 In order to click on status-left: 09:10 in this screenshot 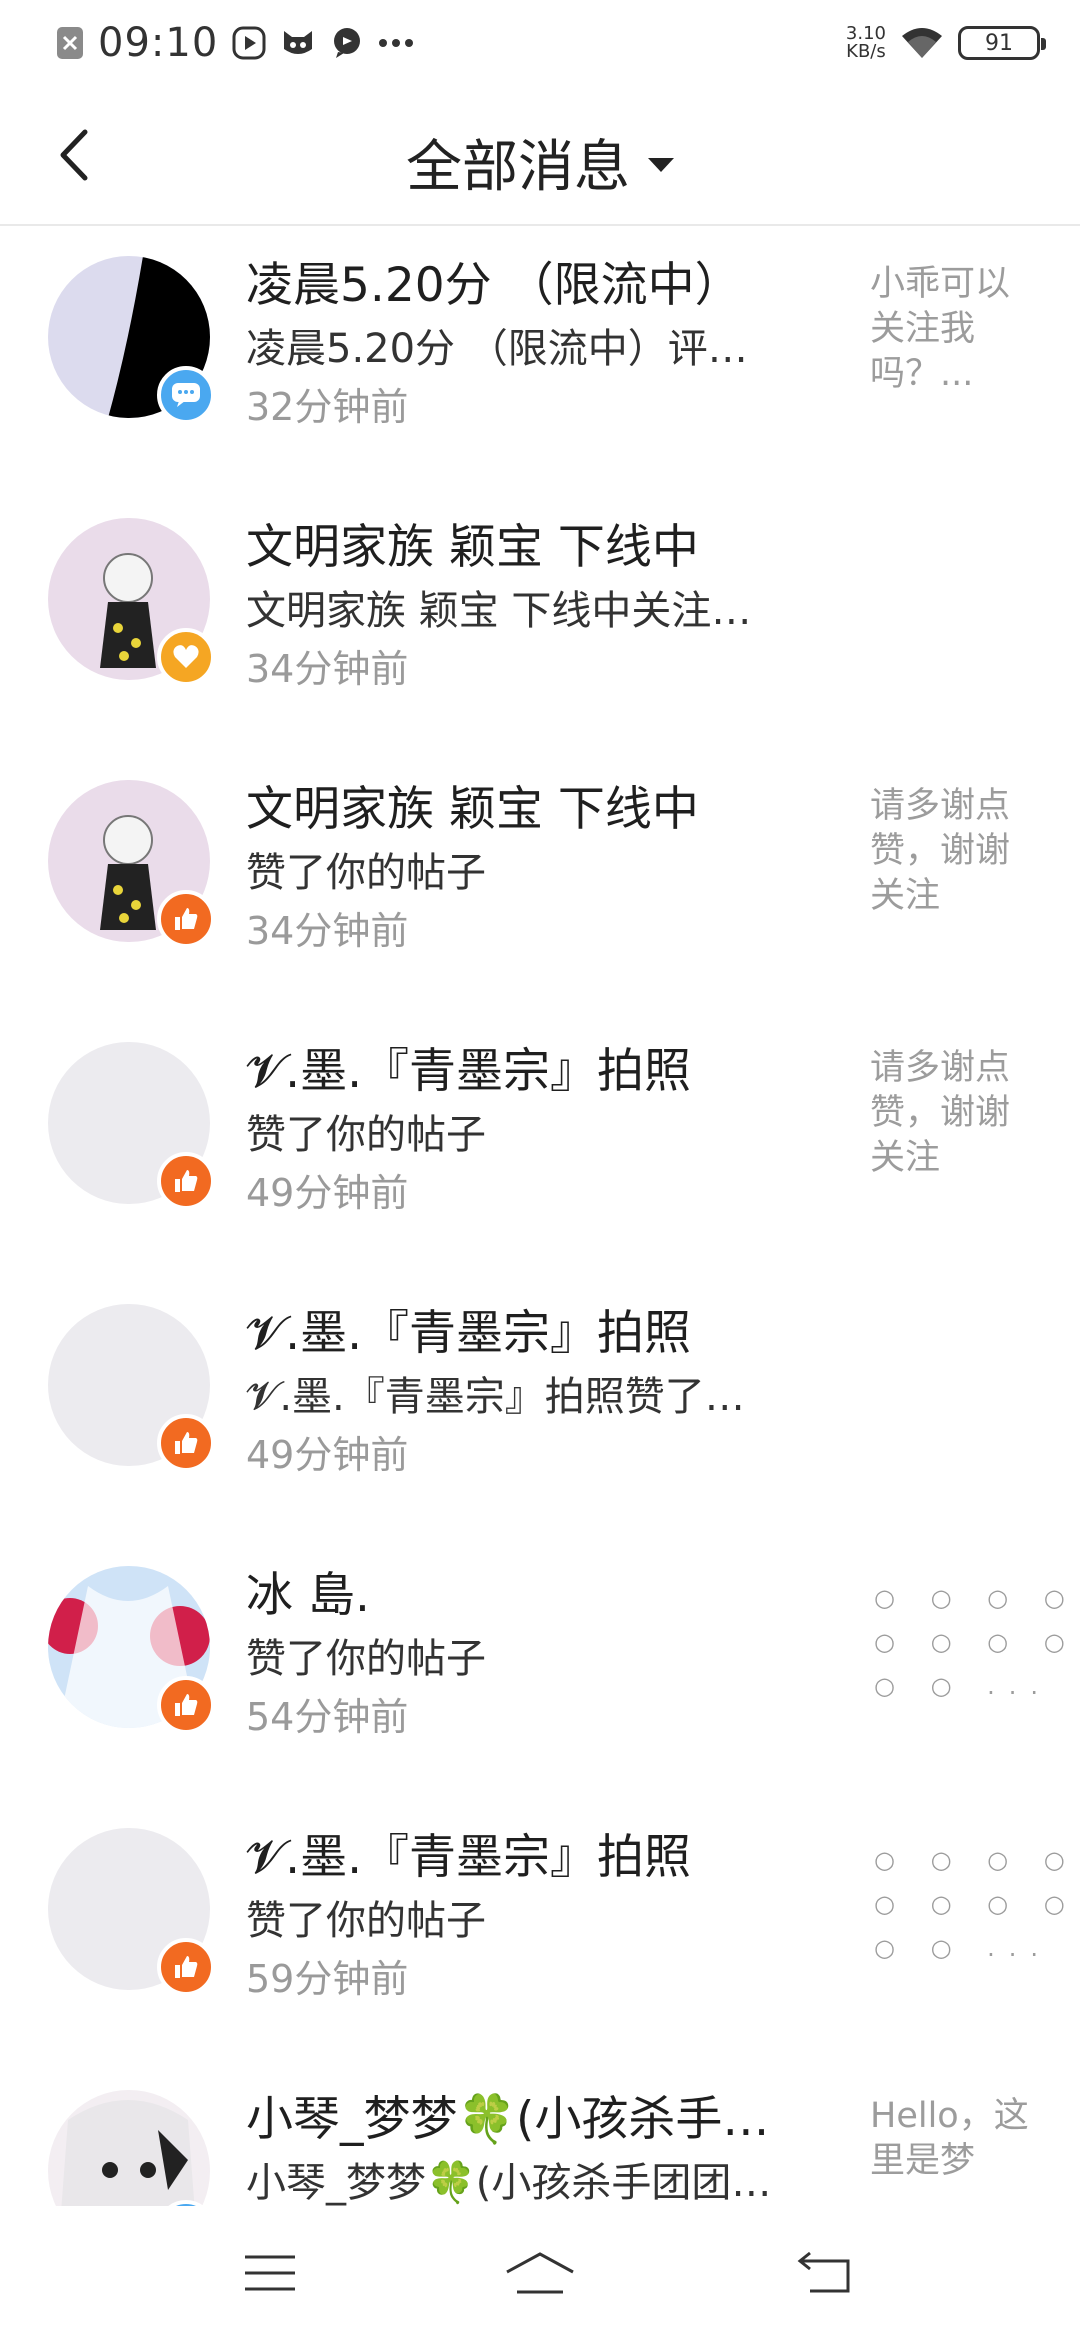, I will do `click(235, 43)`.